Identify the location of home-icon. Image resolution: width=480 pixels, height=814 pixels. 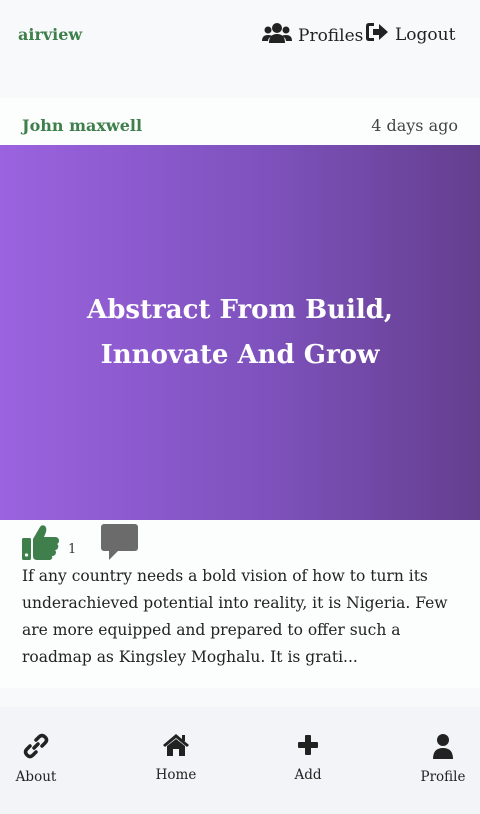
(176, 750).